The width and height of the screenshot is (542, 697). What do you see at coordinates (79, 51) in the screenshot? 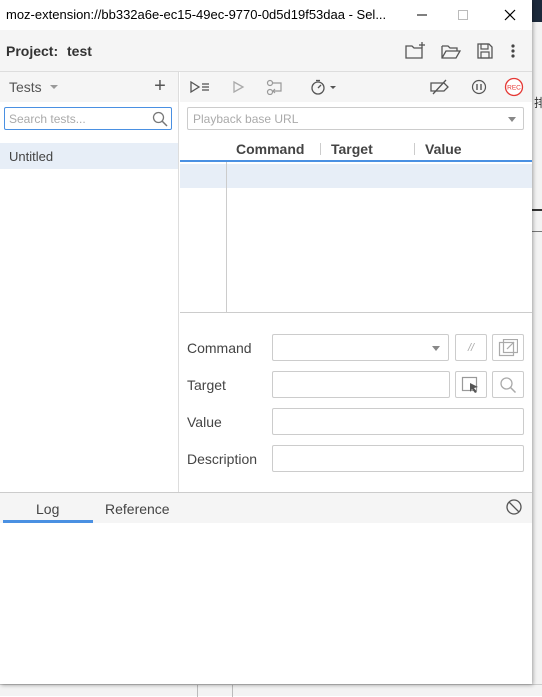
I see `project-name: test` at bounding box center [79, 51].